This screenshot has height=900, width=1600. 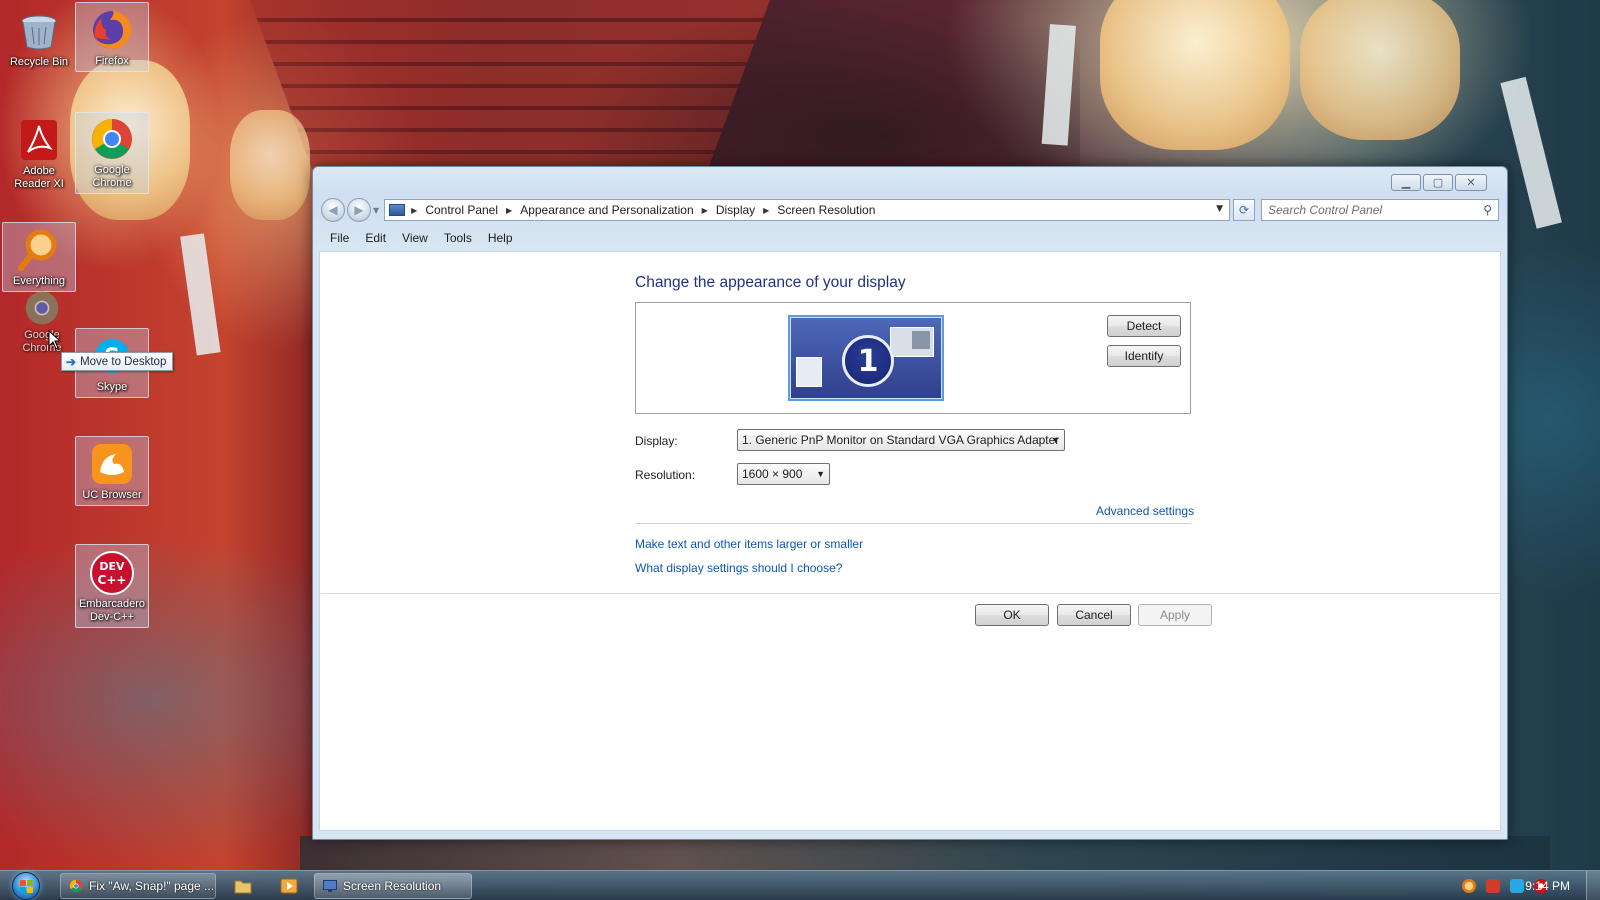 I want to click on address-dropdown-icon: ▼, so click(x=1219, y=209).